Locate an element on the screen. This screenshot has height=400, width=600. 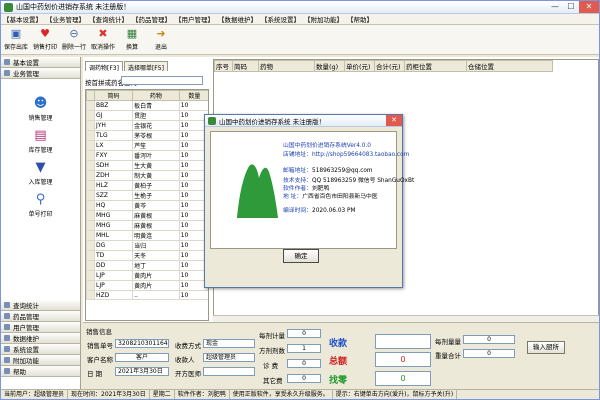
sidebar-tool-stock: ▤ 库存管理 is located at coordinates (40, 141).